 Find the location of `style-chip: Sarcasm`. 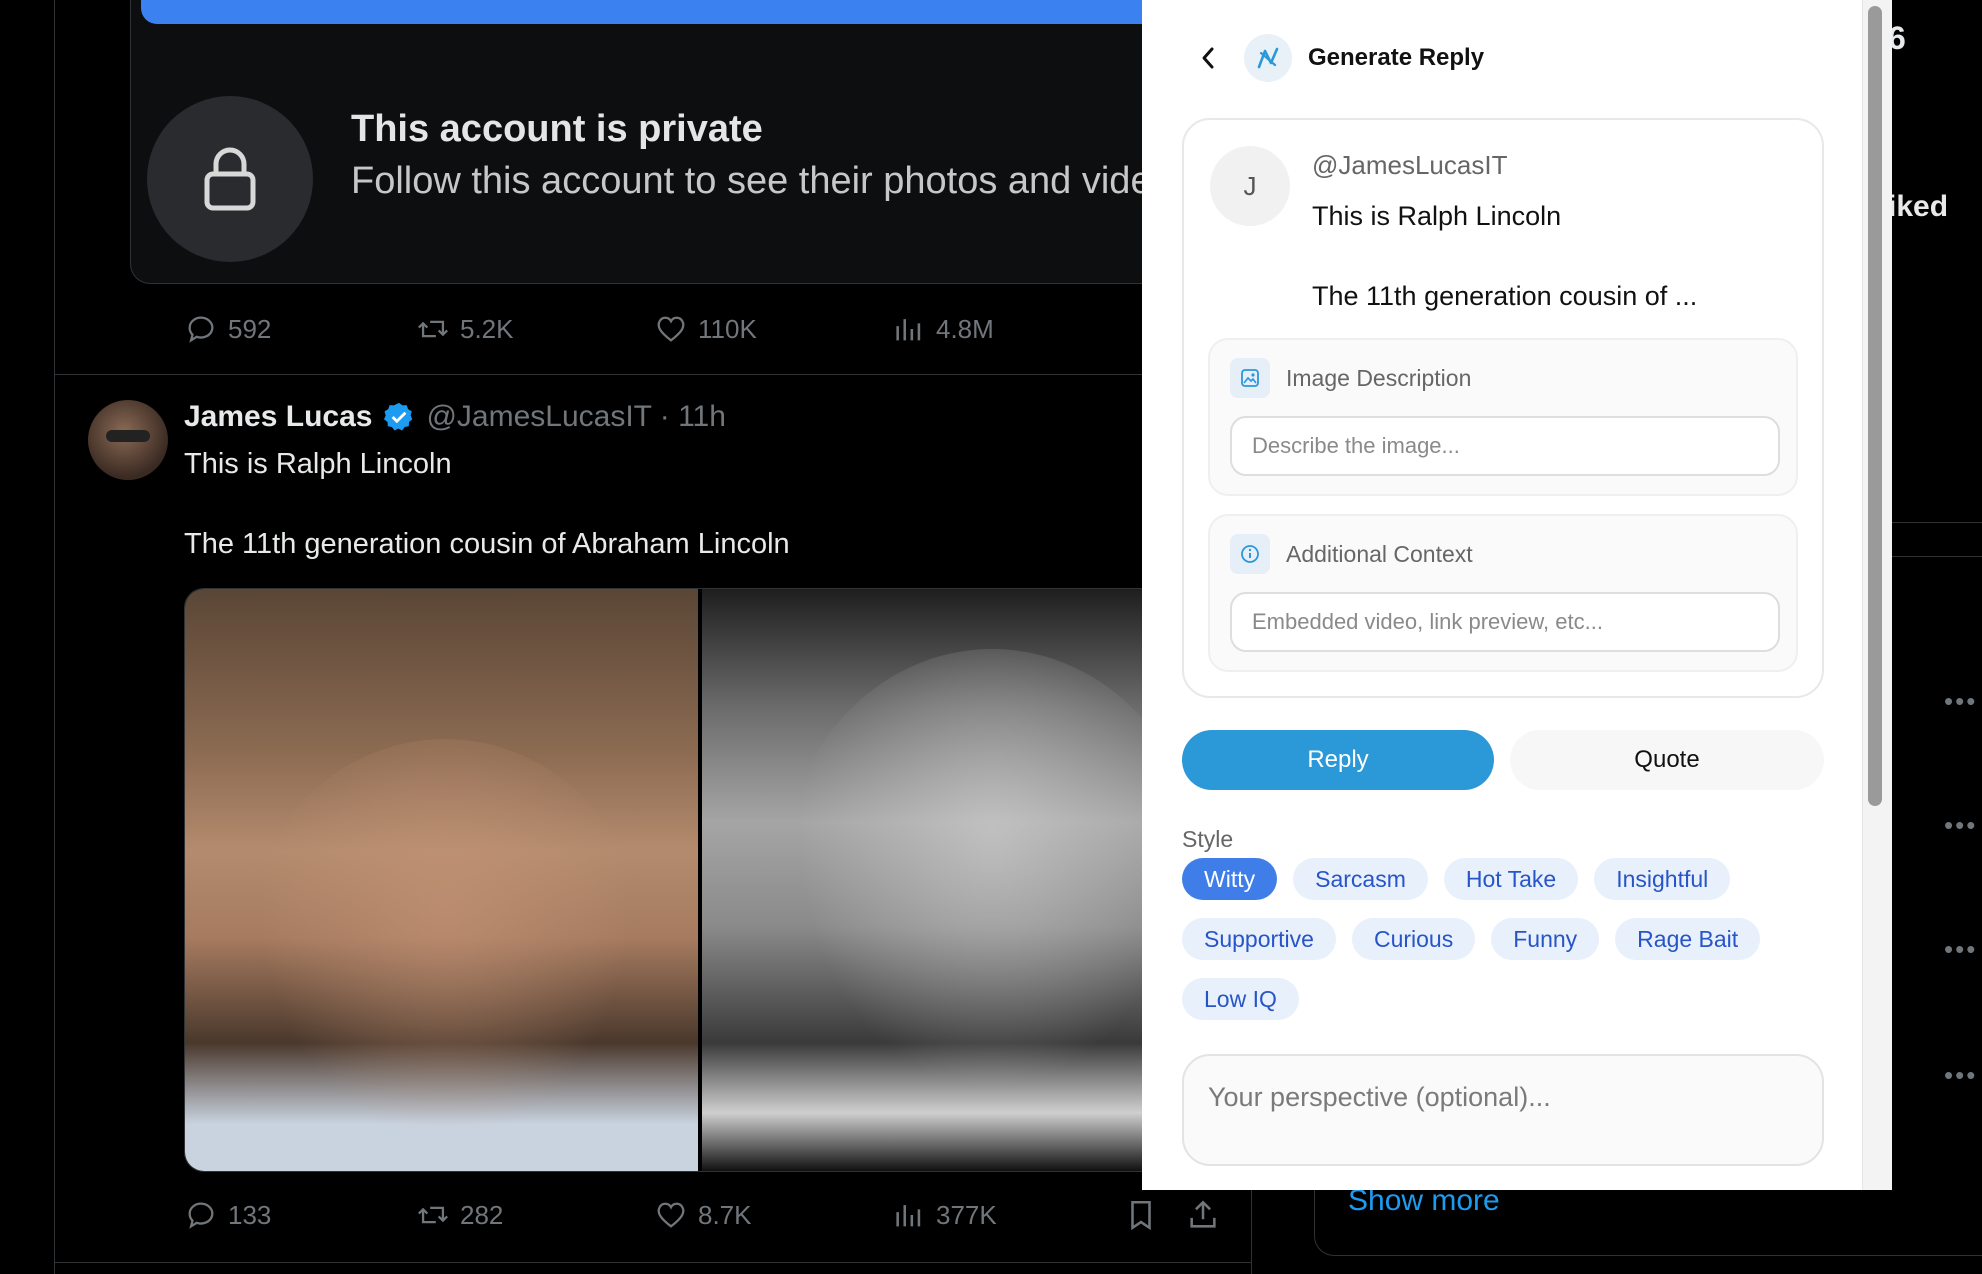

style-chip: Sarcasm is located at coordinates (1360, 879).